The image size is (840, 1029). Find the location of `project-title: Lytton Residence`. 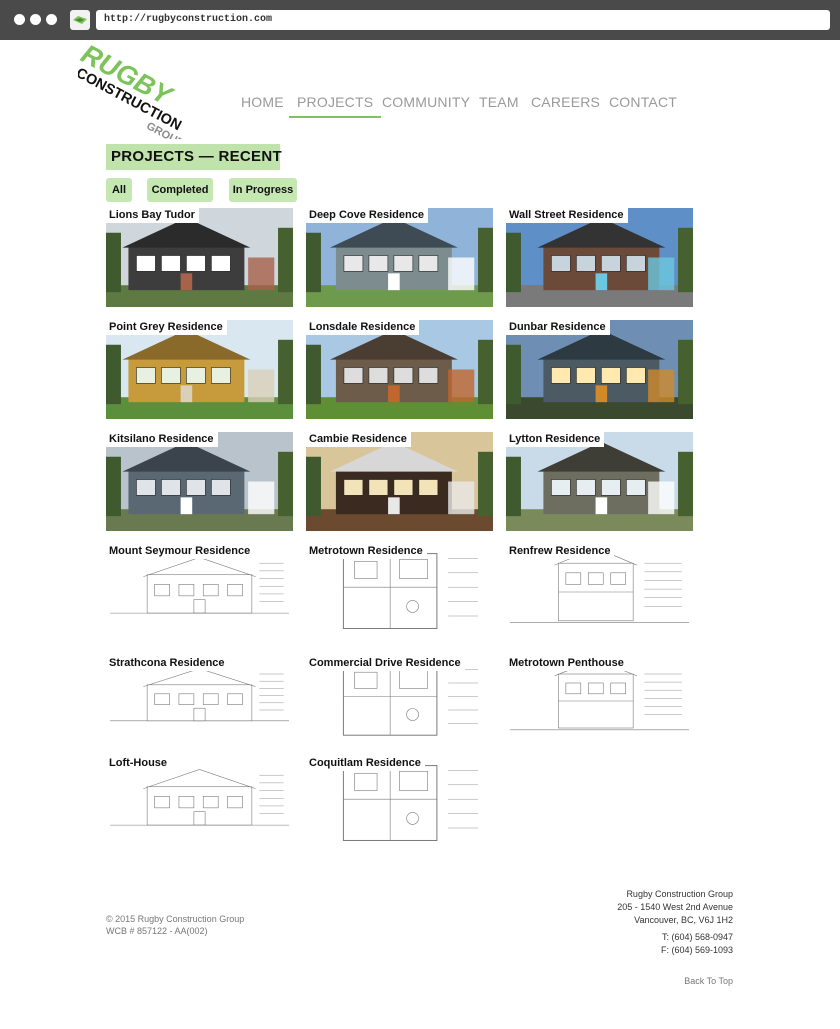

project-title: Lytton Residence is located at coordinates (555, 439).